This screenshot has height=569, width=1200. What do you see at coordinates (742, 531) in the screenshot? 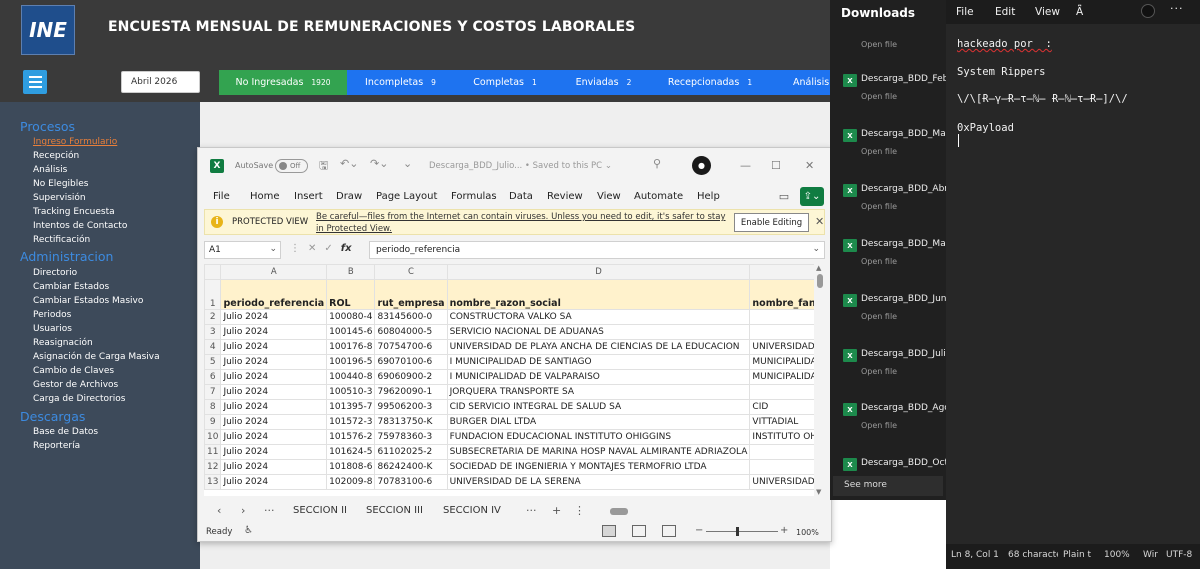
I see `zoom-slider` at bounding box center [742, 531].